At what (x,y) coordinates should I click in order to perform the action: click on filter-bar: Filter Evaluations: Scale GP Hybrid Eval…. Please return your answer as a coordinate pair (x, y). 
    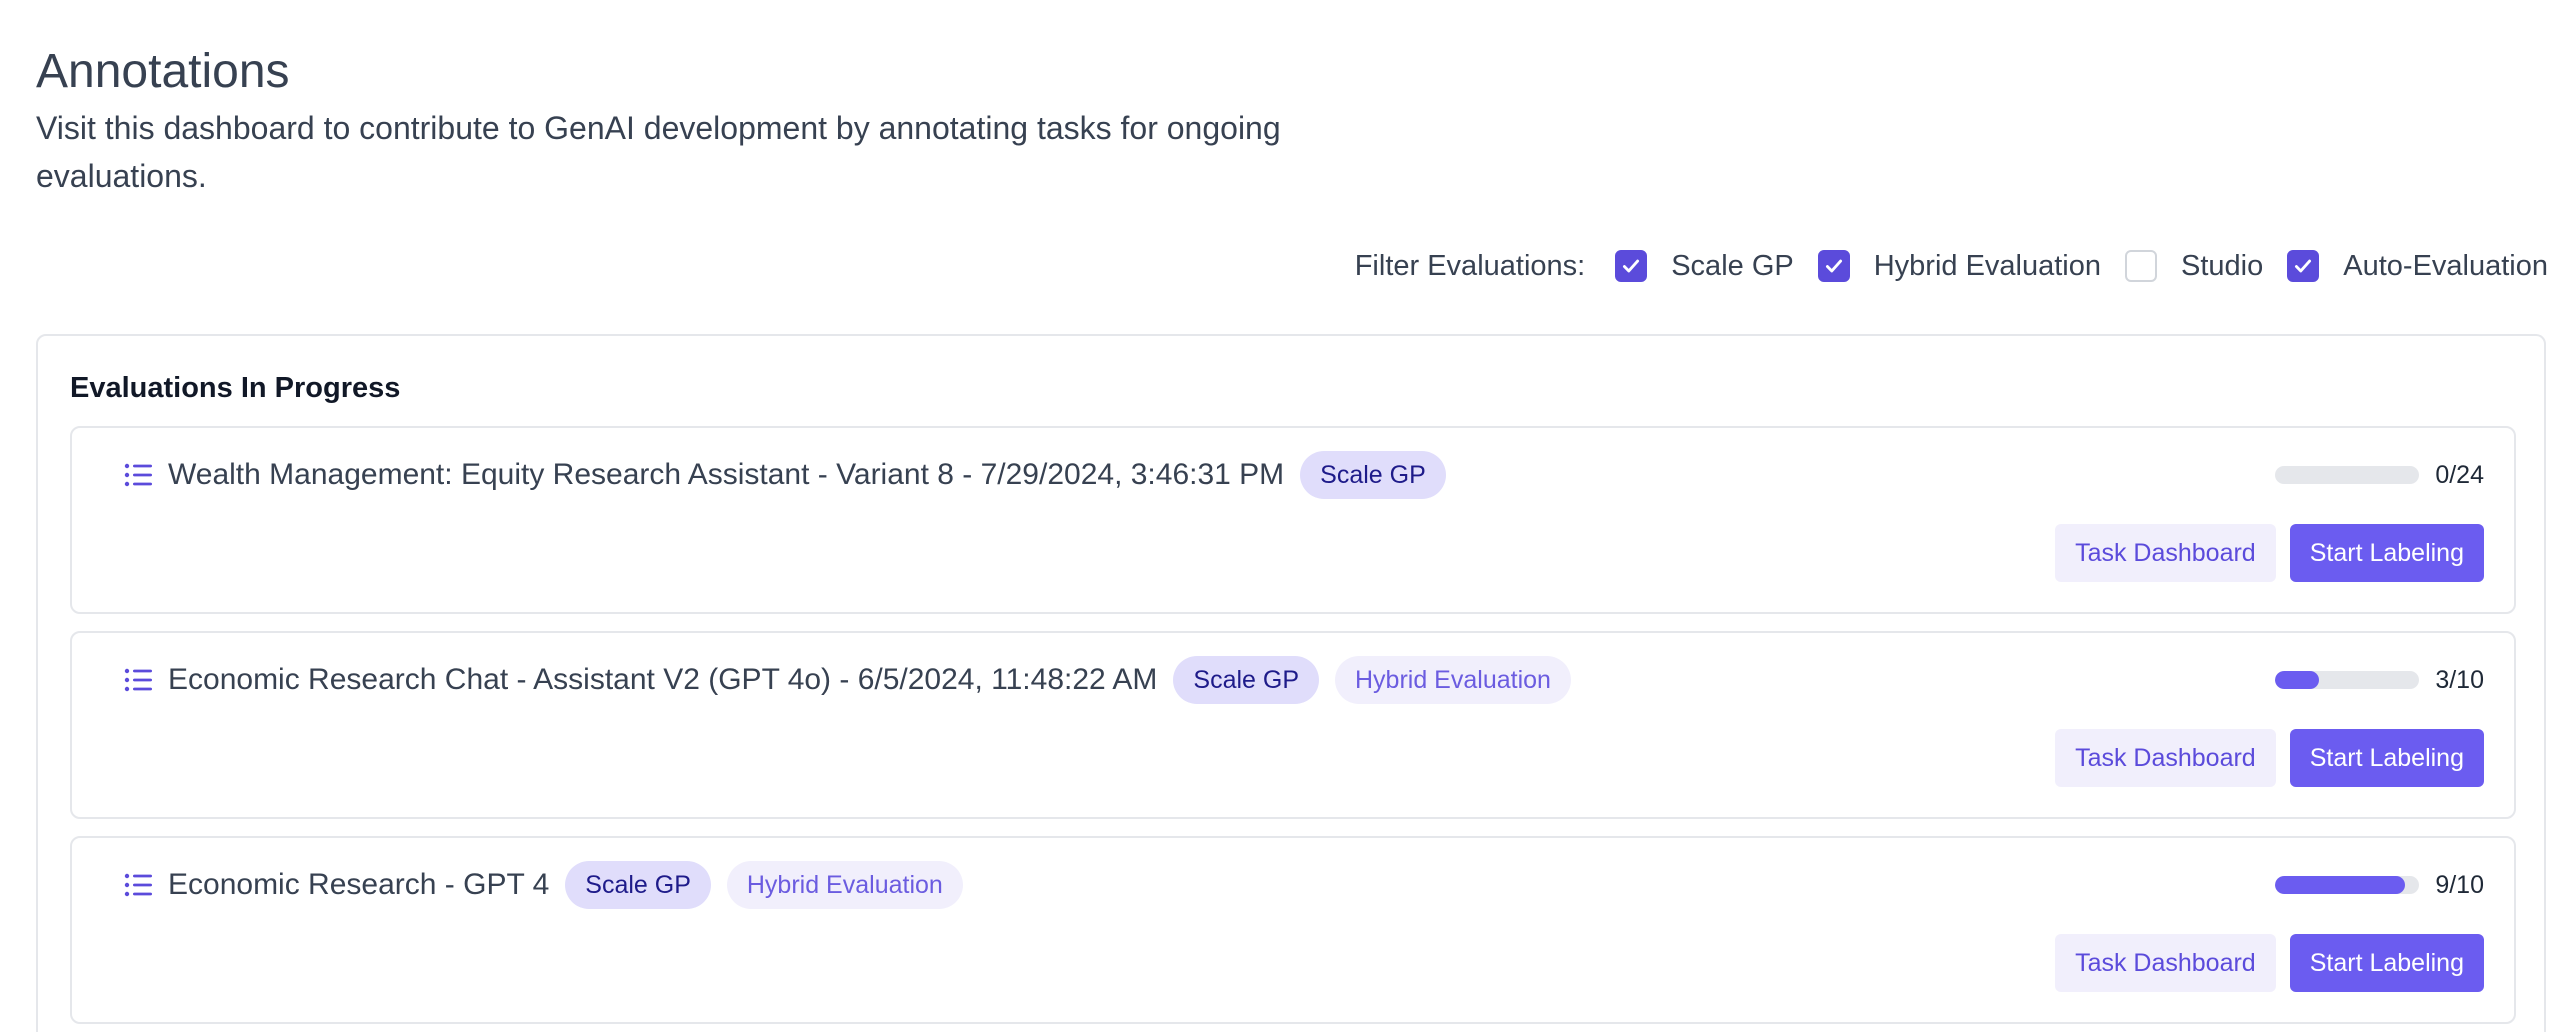
    Looking at the image, I should click on (1951, 266).